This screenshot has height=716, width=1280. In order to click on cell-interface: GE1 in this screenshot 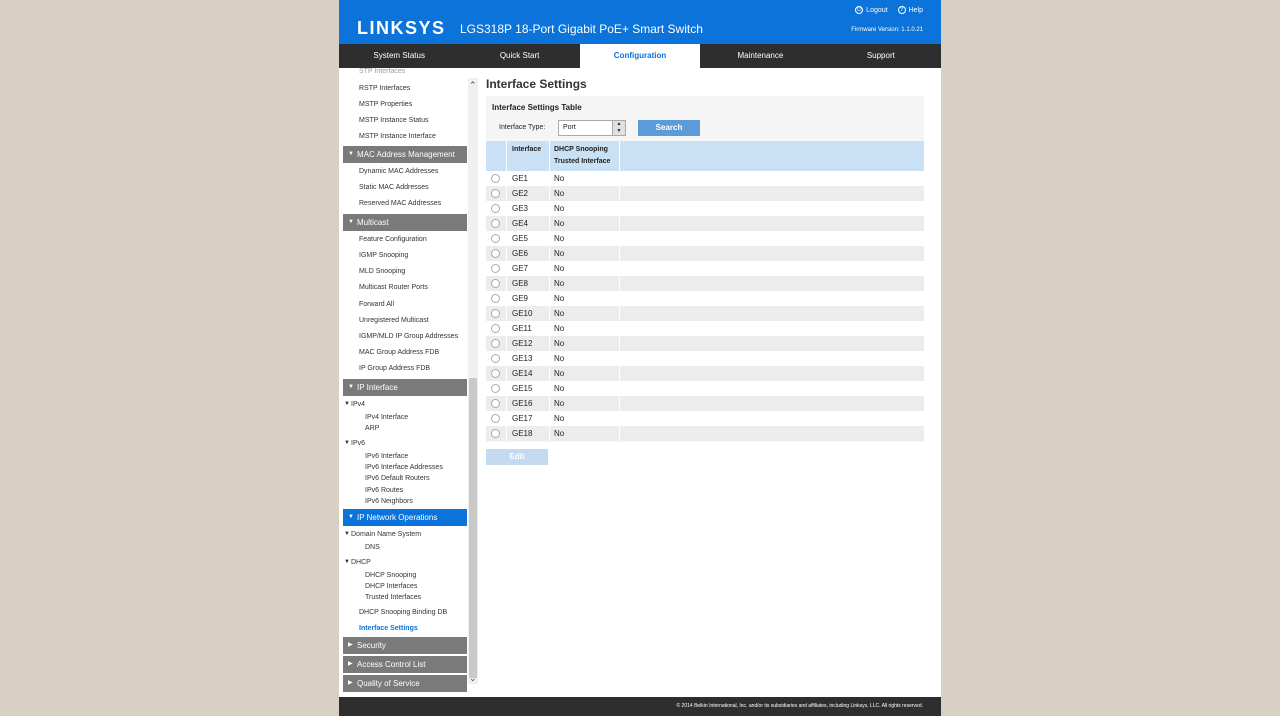, I will do `click(520, 178)`.